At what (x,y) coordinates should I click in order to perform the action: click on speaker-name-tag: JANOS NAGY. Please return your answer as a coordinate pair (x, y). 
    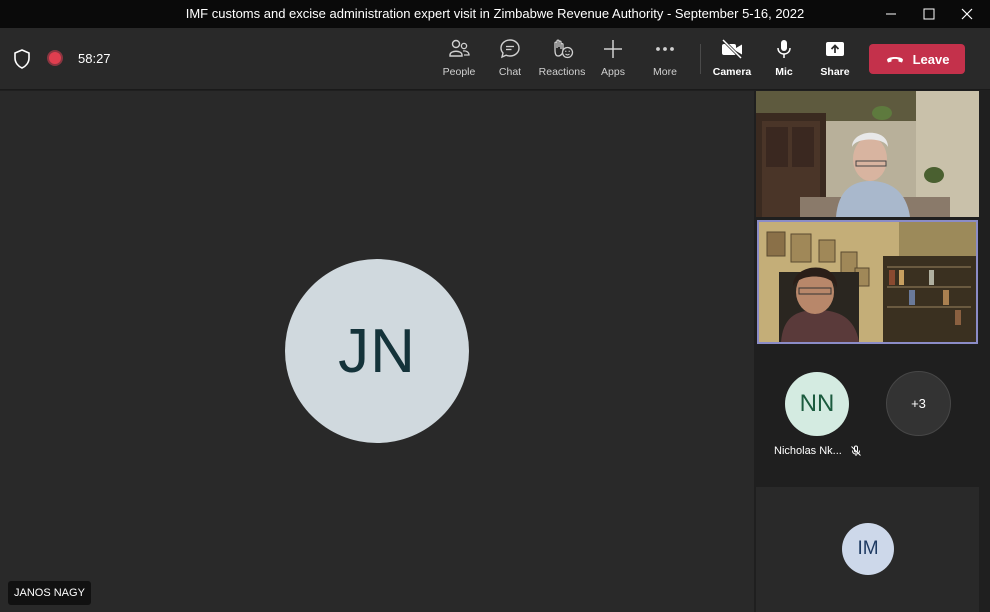
    Looking at the image, I should click on (49, 593).